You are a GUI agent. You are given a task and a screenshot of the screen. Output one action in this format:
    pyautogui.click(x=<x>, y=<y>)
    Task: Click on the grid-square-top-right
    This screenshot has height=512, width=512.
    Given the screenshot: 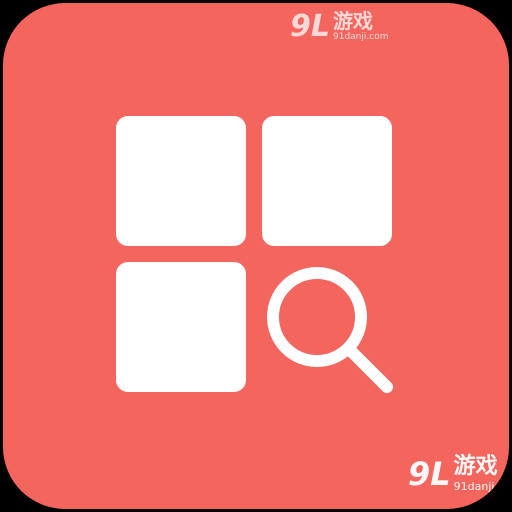 What is the action you would take?
    pyautogui.click(x=327, y=181)
    